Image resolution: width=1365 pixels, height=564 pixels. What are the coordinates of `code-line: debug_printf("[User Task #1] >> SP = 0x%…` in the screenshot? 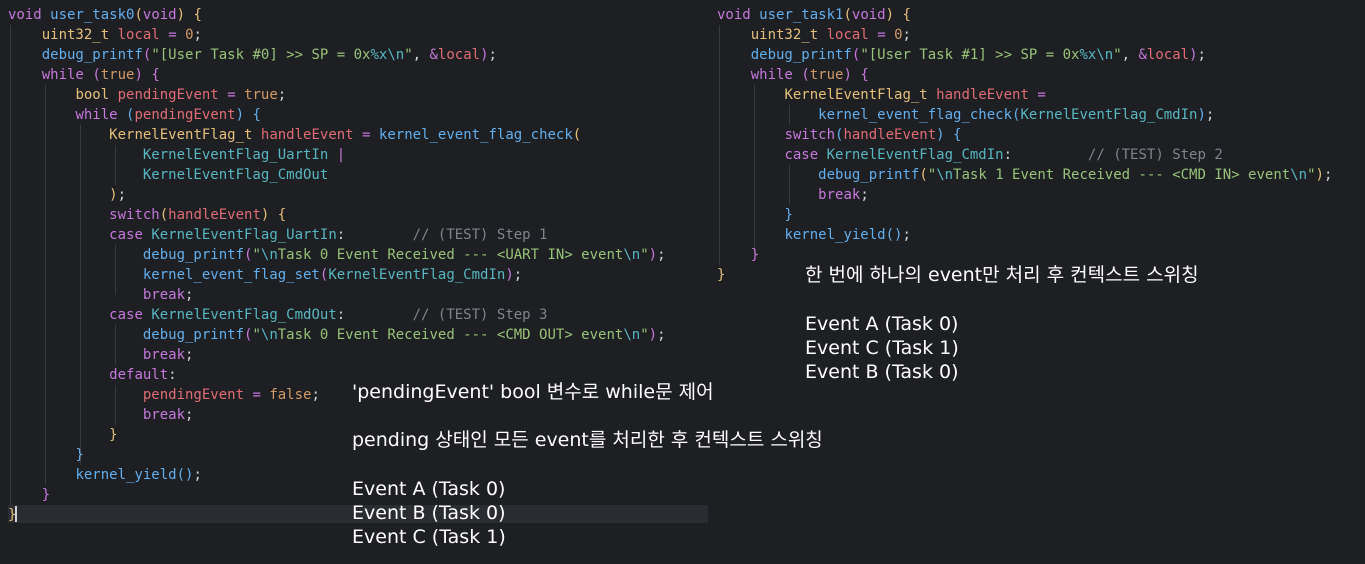 It's located at (961, 55).